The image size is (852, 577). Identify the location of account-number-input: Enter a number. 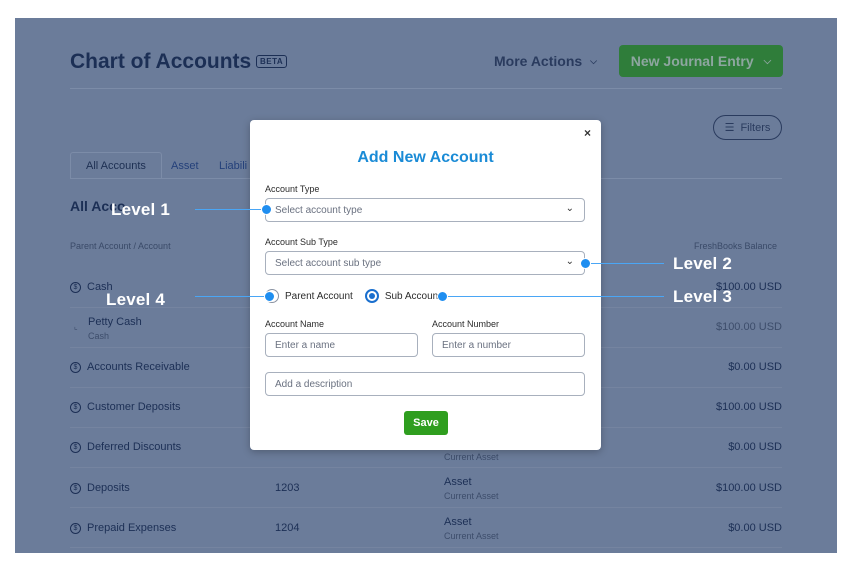
(508, 345).